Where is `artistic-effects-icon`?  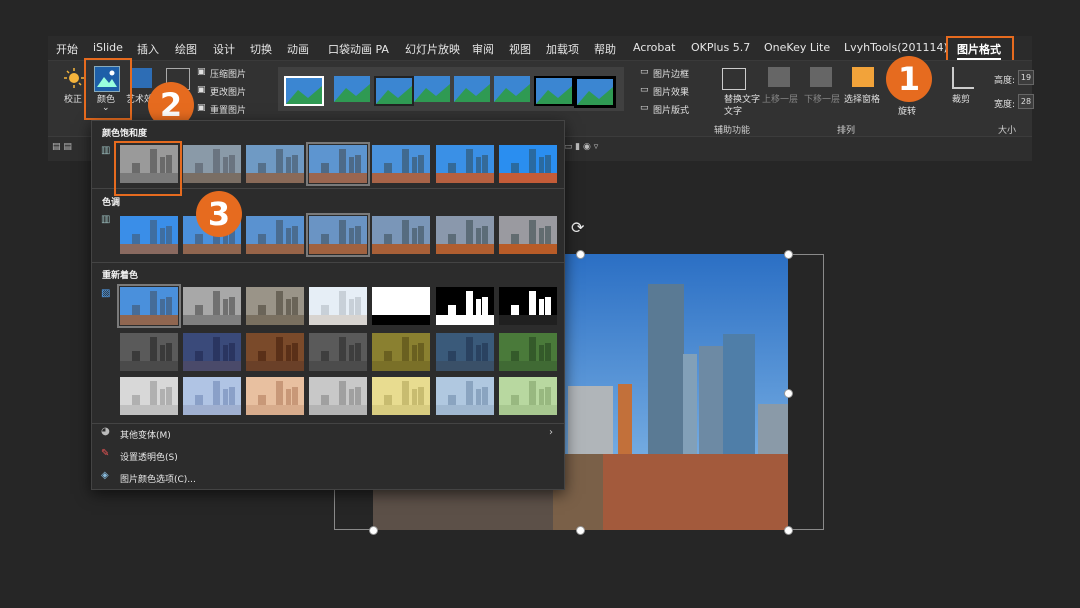 artistic-effects-icon is located at coordinates (141, 78).